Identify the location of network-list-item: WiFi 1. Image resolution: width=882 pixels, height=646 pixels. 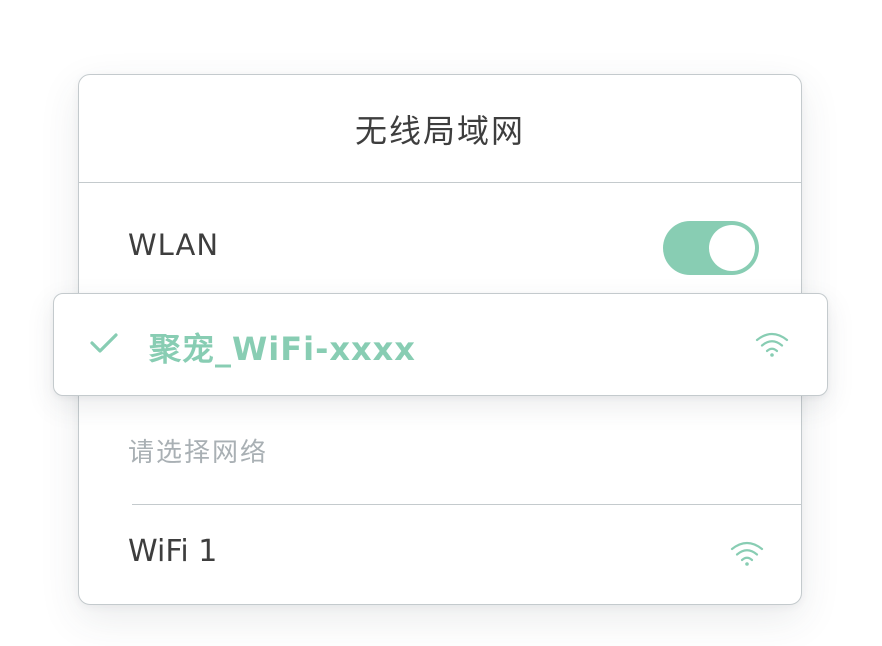
(440, 554).